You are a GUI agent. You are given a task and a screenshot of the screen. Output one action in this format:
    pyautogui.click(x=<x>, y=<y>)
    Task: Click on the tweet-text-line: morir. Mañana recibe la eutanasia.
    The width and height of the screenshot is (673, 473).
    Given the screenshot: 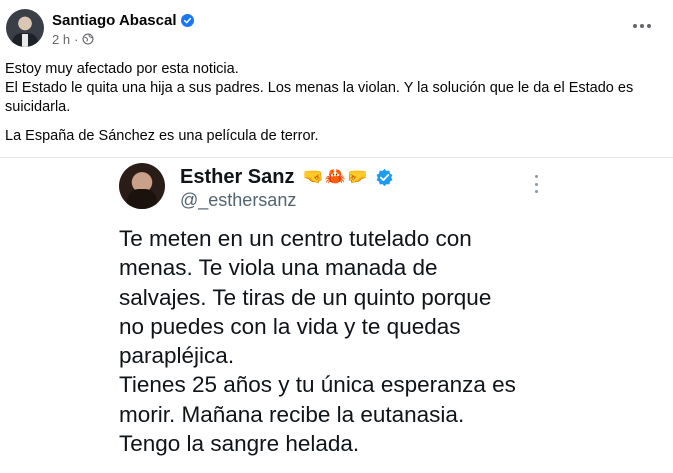 What is the action you would take?
    pyautogui.click(x=292, y=414)
    